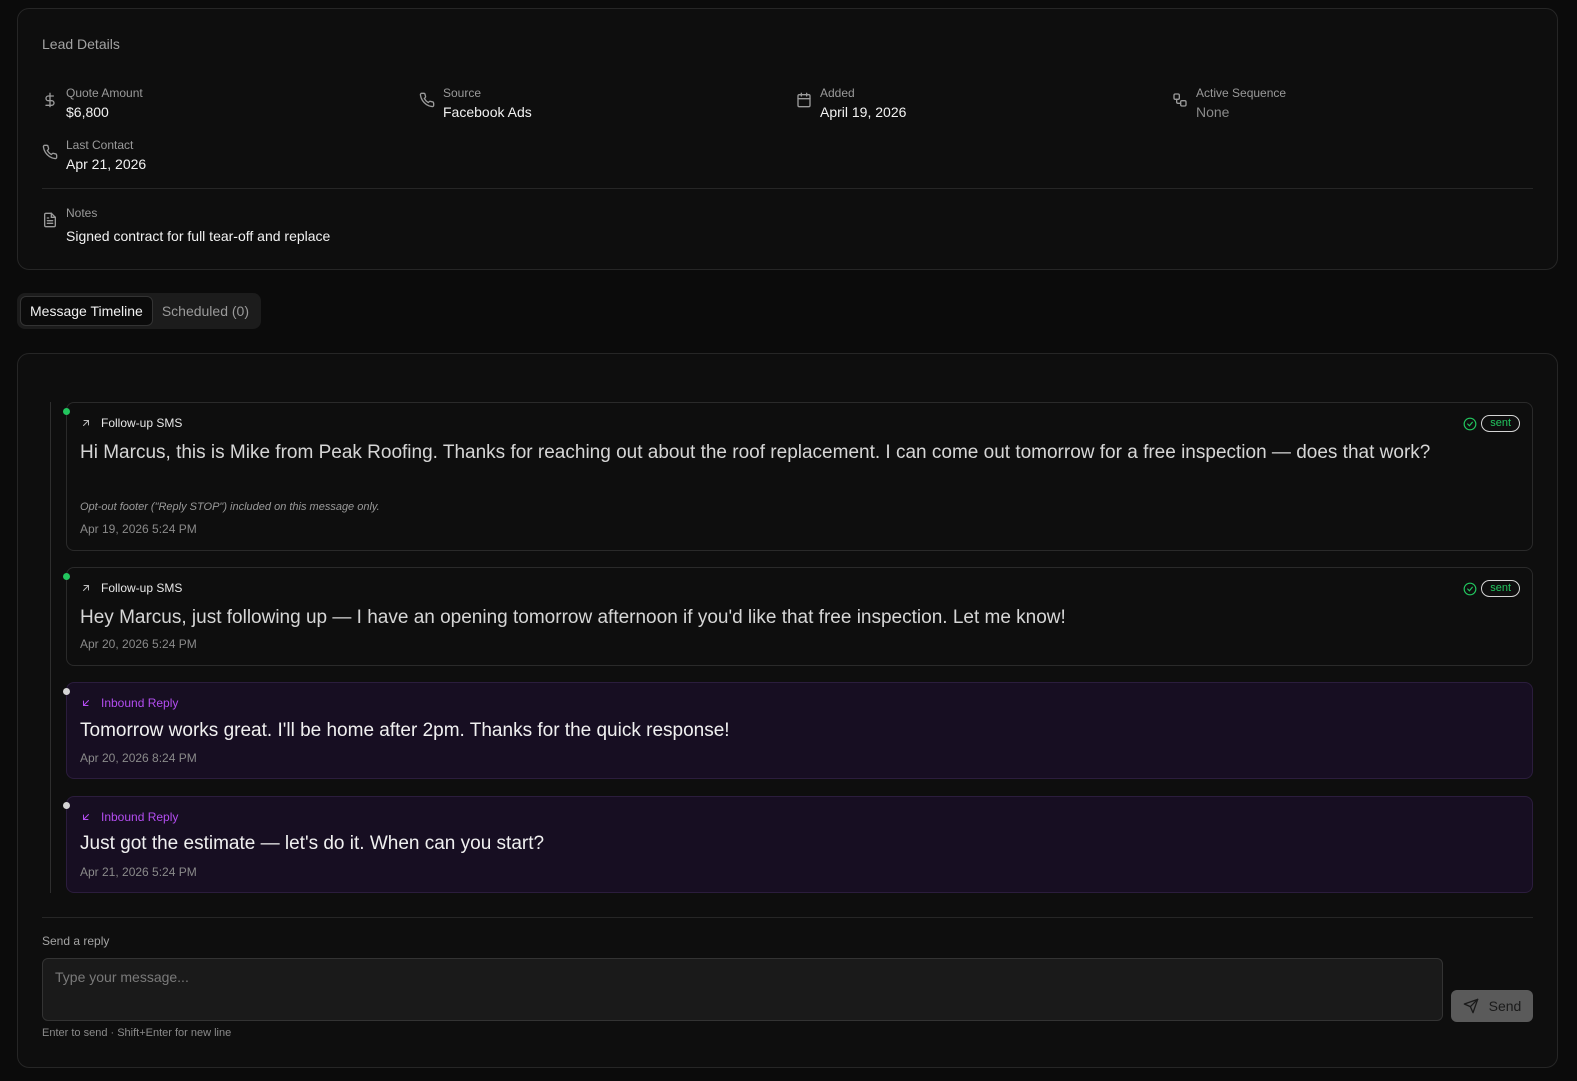  What do you see at coordinates (1180, 100) in the screenshot?
I see `workflow-icon` at bounding box center [1180, 100].